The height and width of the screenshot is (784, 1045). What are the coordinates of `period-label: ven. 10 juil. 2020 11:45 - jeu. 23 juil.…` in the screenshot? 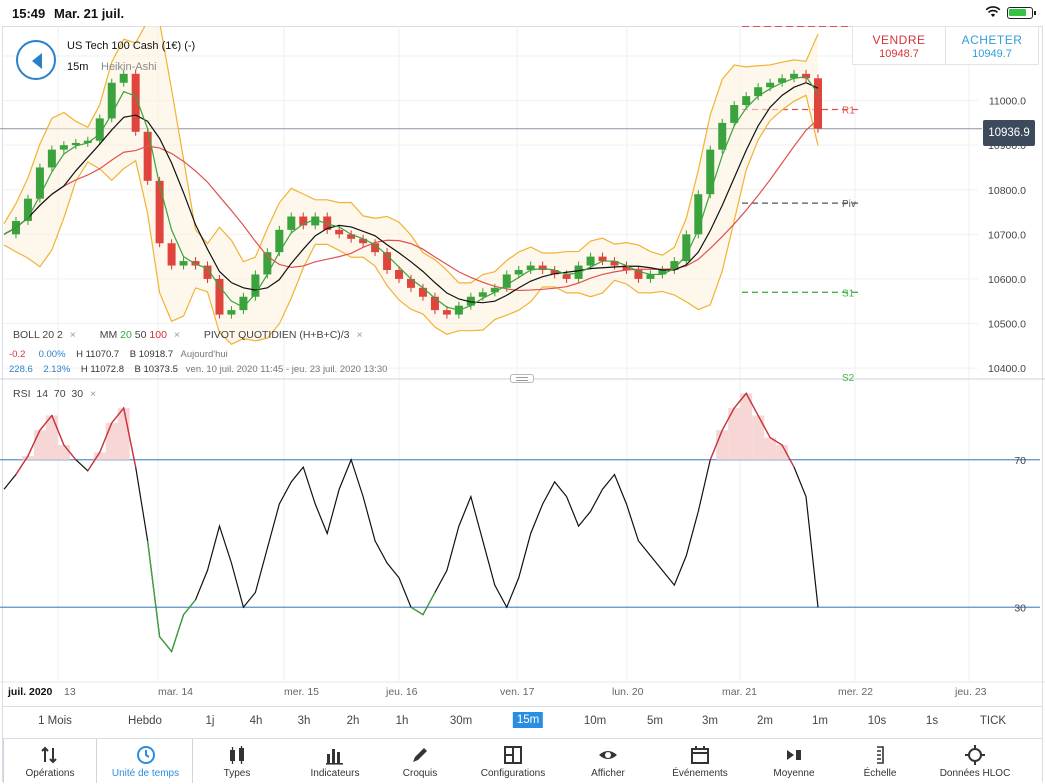 It's located at (286, 369).